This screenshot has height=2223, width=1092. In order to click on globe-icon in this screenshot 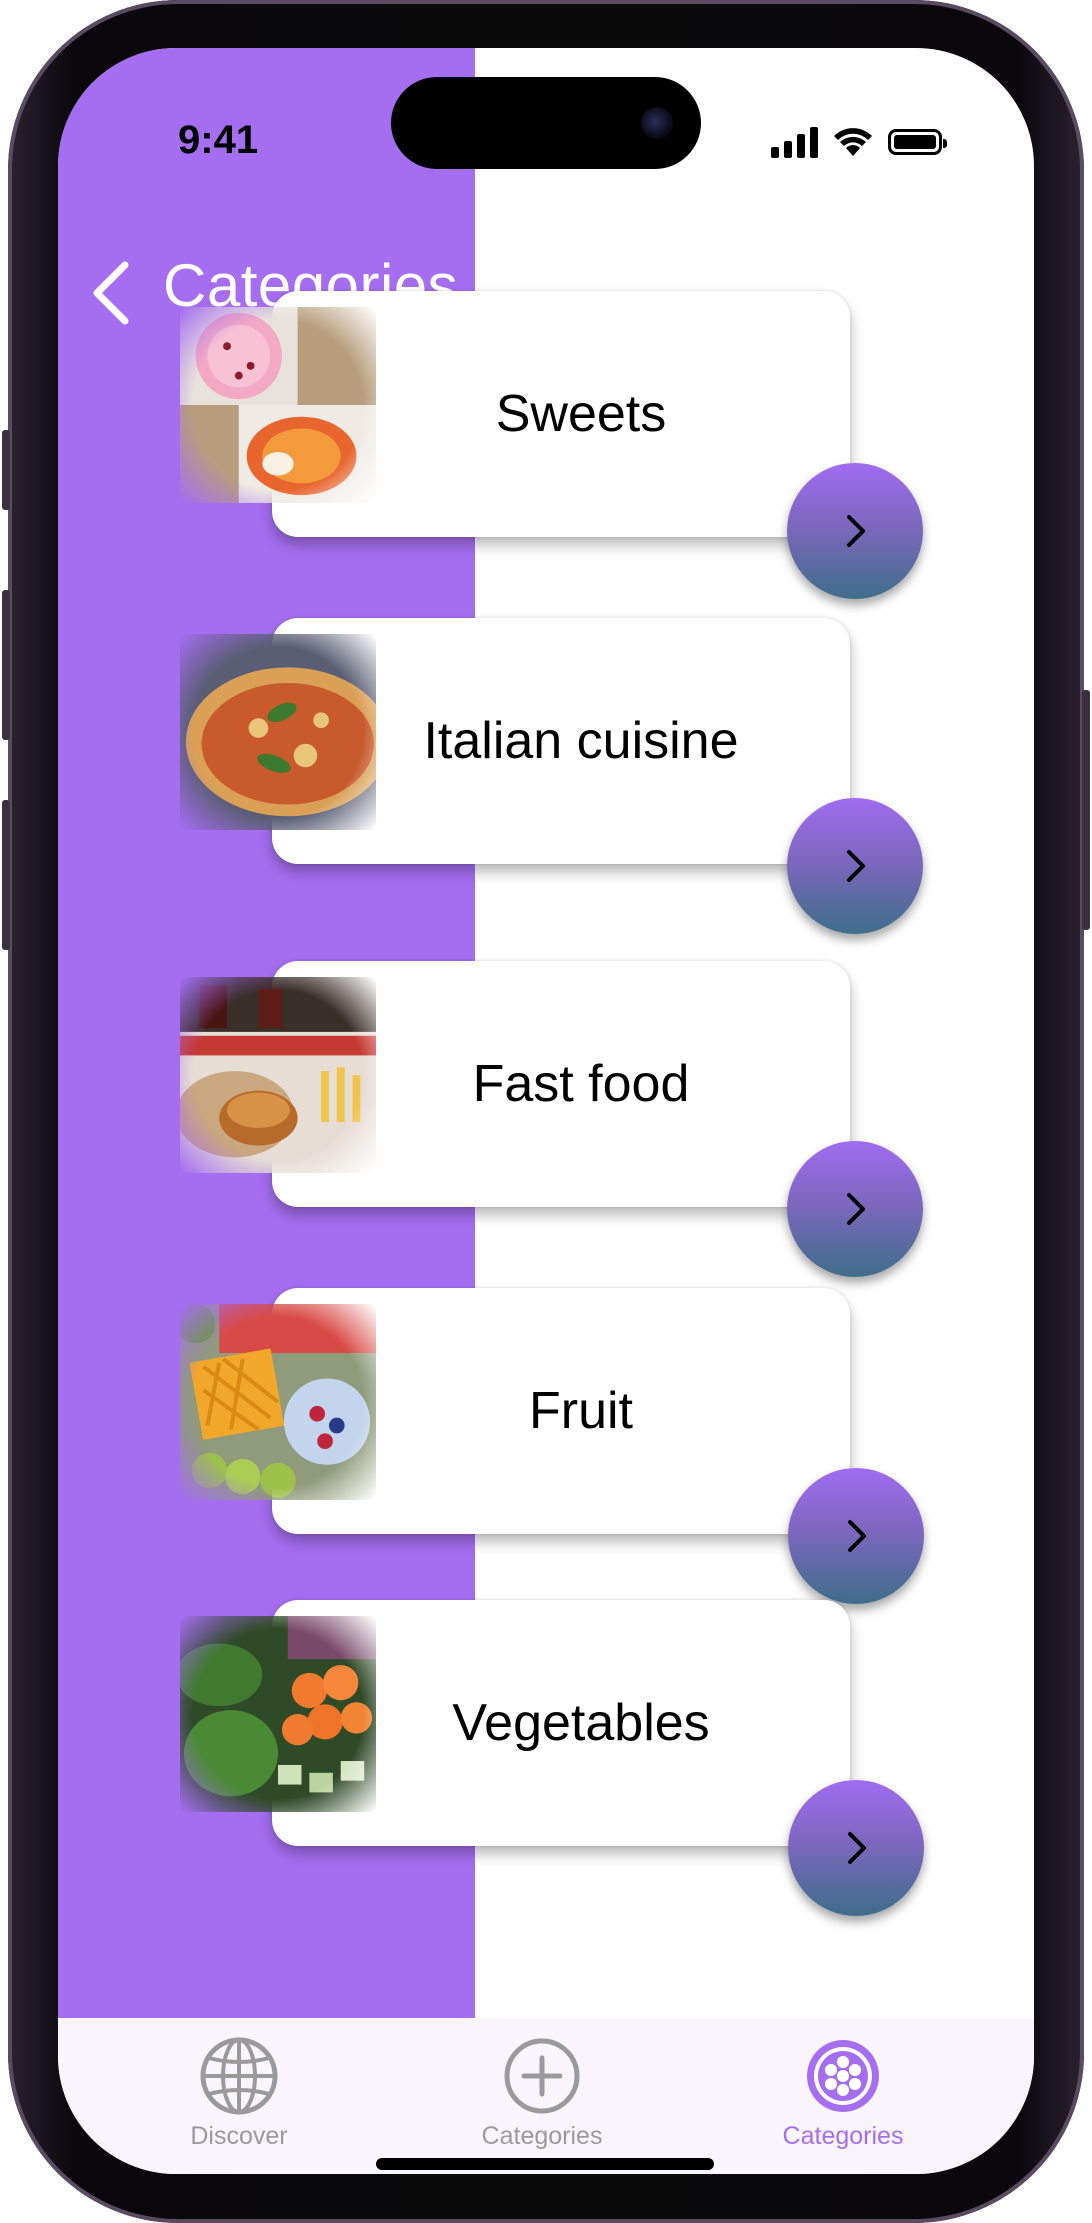, I will do `click(239, 2076)`.